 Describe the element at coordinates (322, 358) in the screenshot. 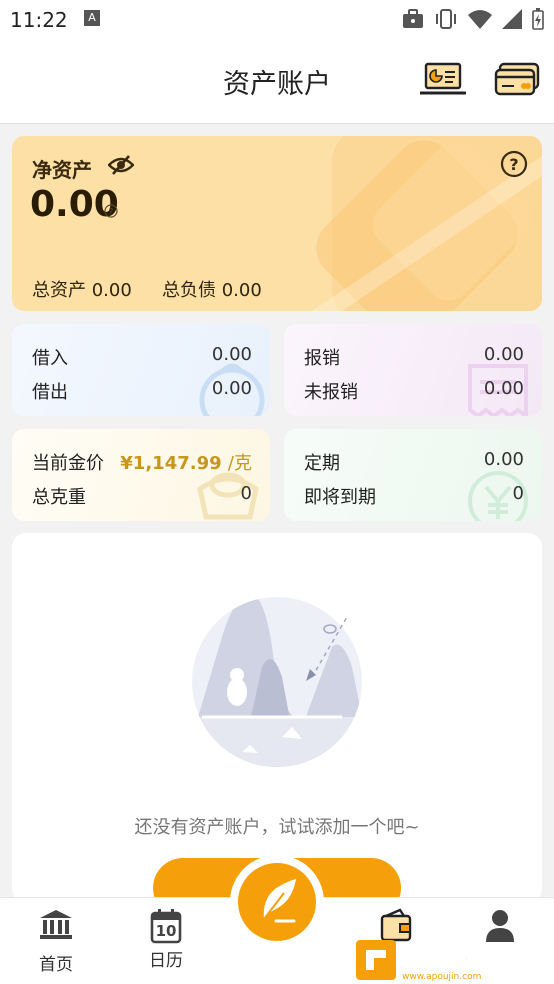

I see `reimbursed-label: 报销` at that location.